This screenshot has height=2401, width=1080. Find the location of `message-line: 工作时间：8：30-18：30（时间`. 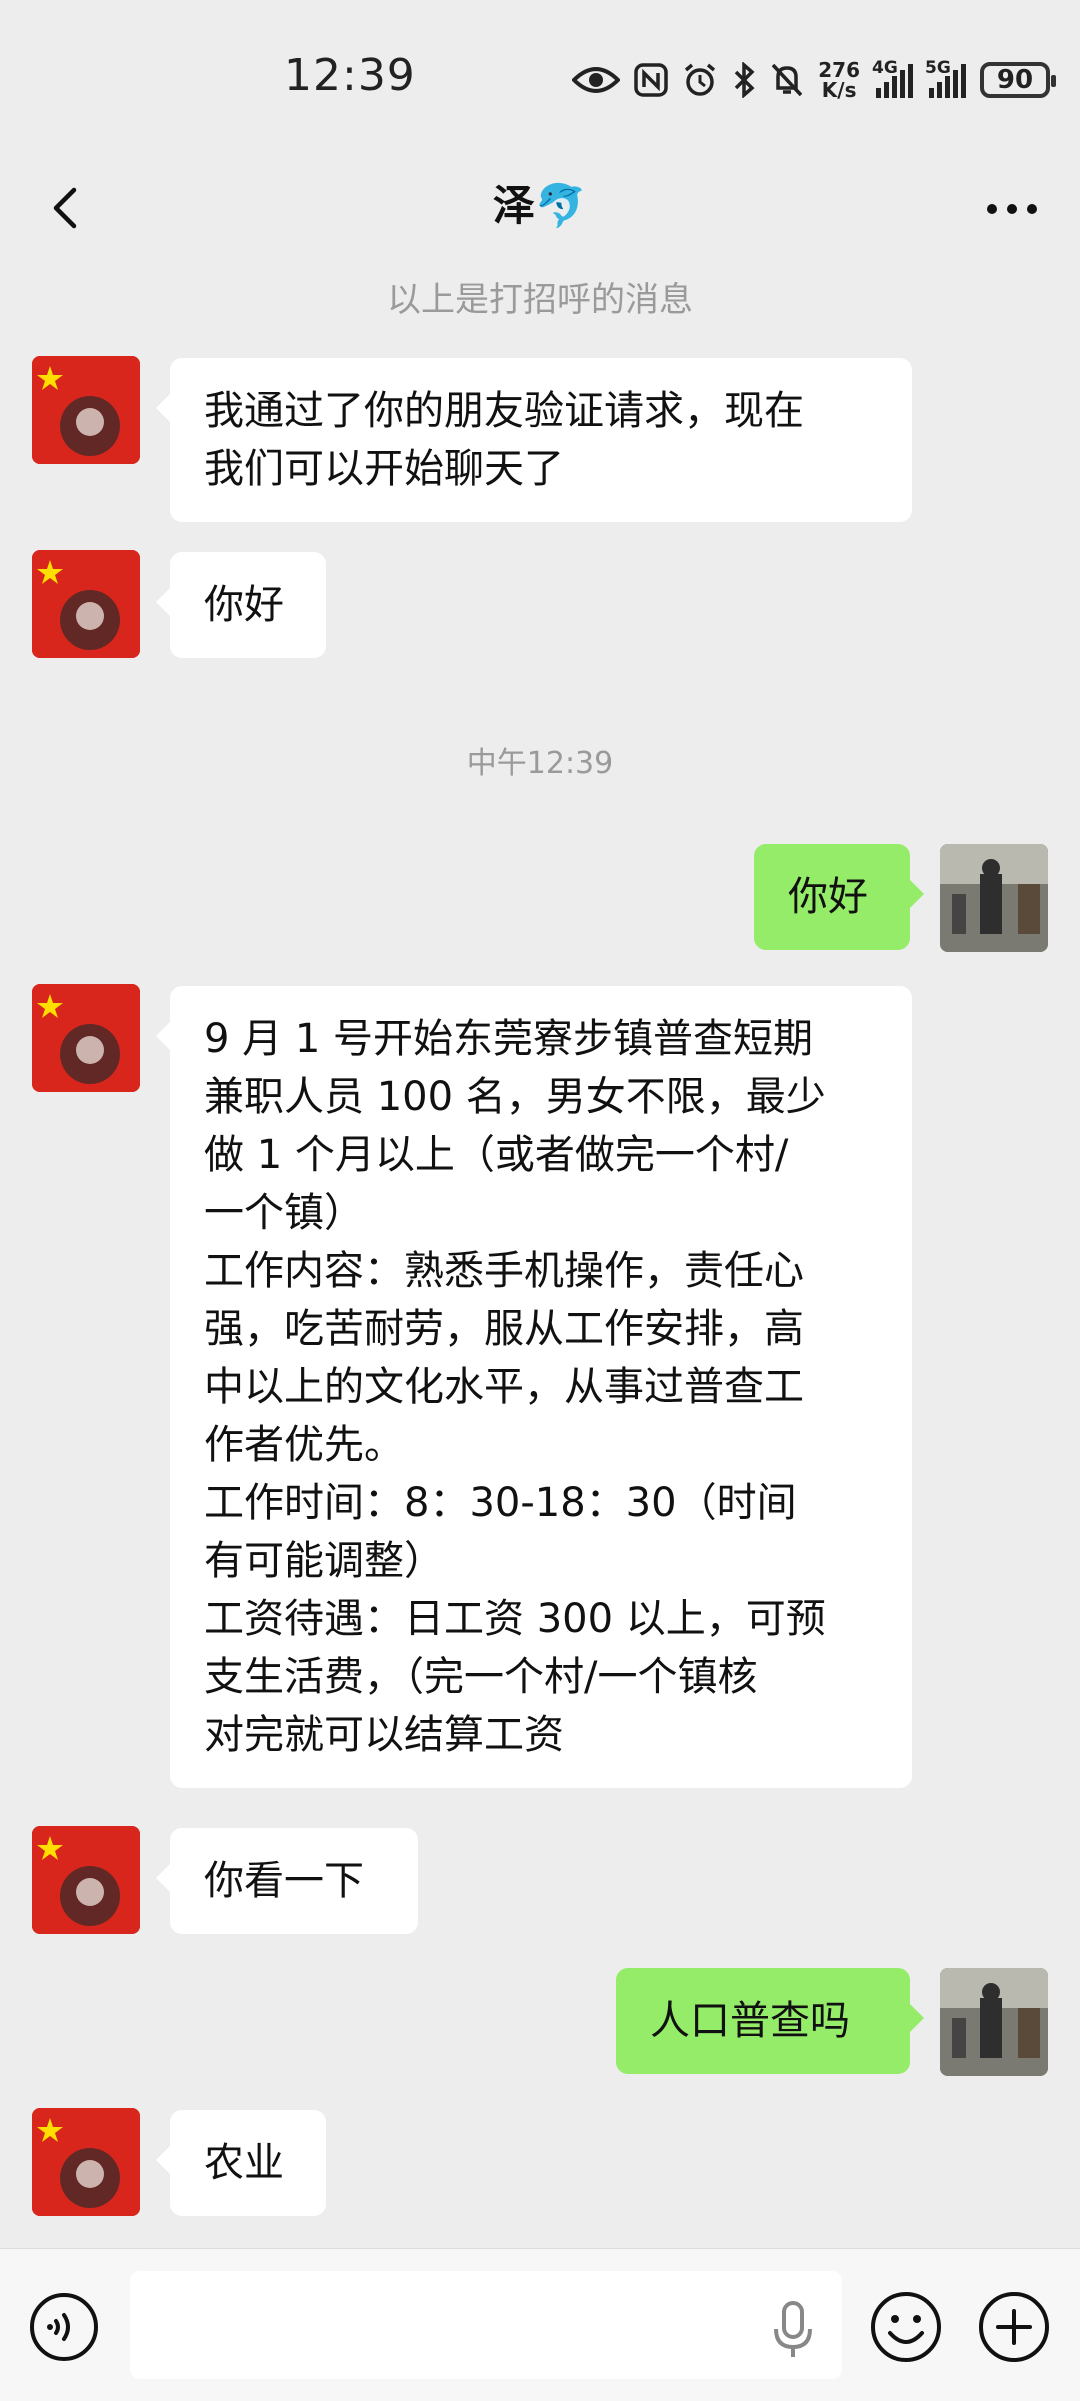

message-line: 工作时间：8：30-18：30（时间 is located at coordinates (500, 1503).